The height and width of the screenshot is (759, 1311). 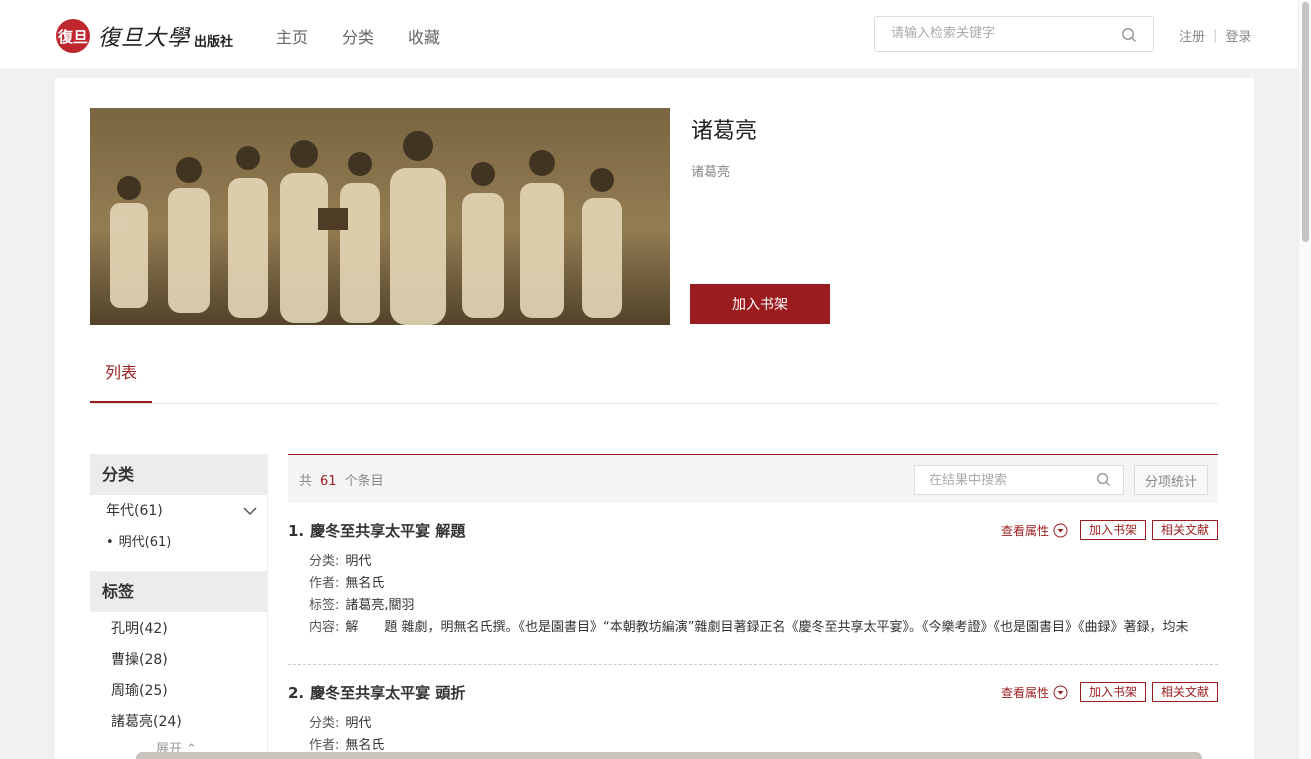 I want to click on count-prefix: 共, so click(x=306, y=481).